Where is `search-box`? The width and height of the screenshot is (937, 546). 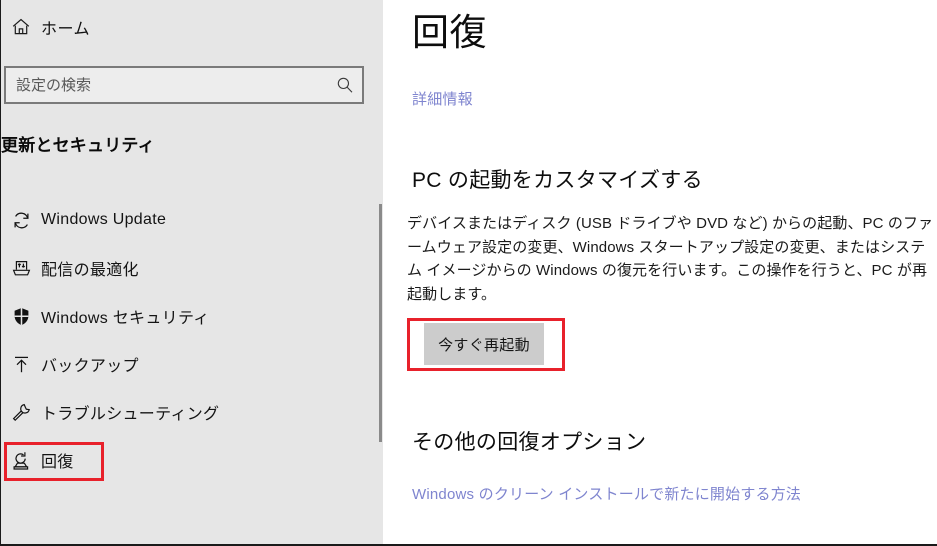 search-box is located at coordinates (184, 85).